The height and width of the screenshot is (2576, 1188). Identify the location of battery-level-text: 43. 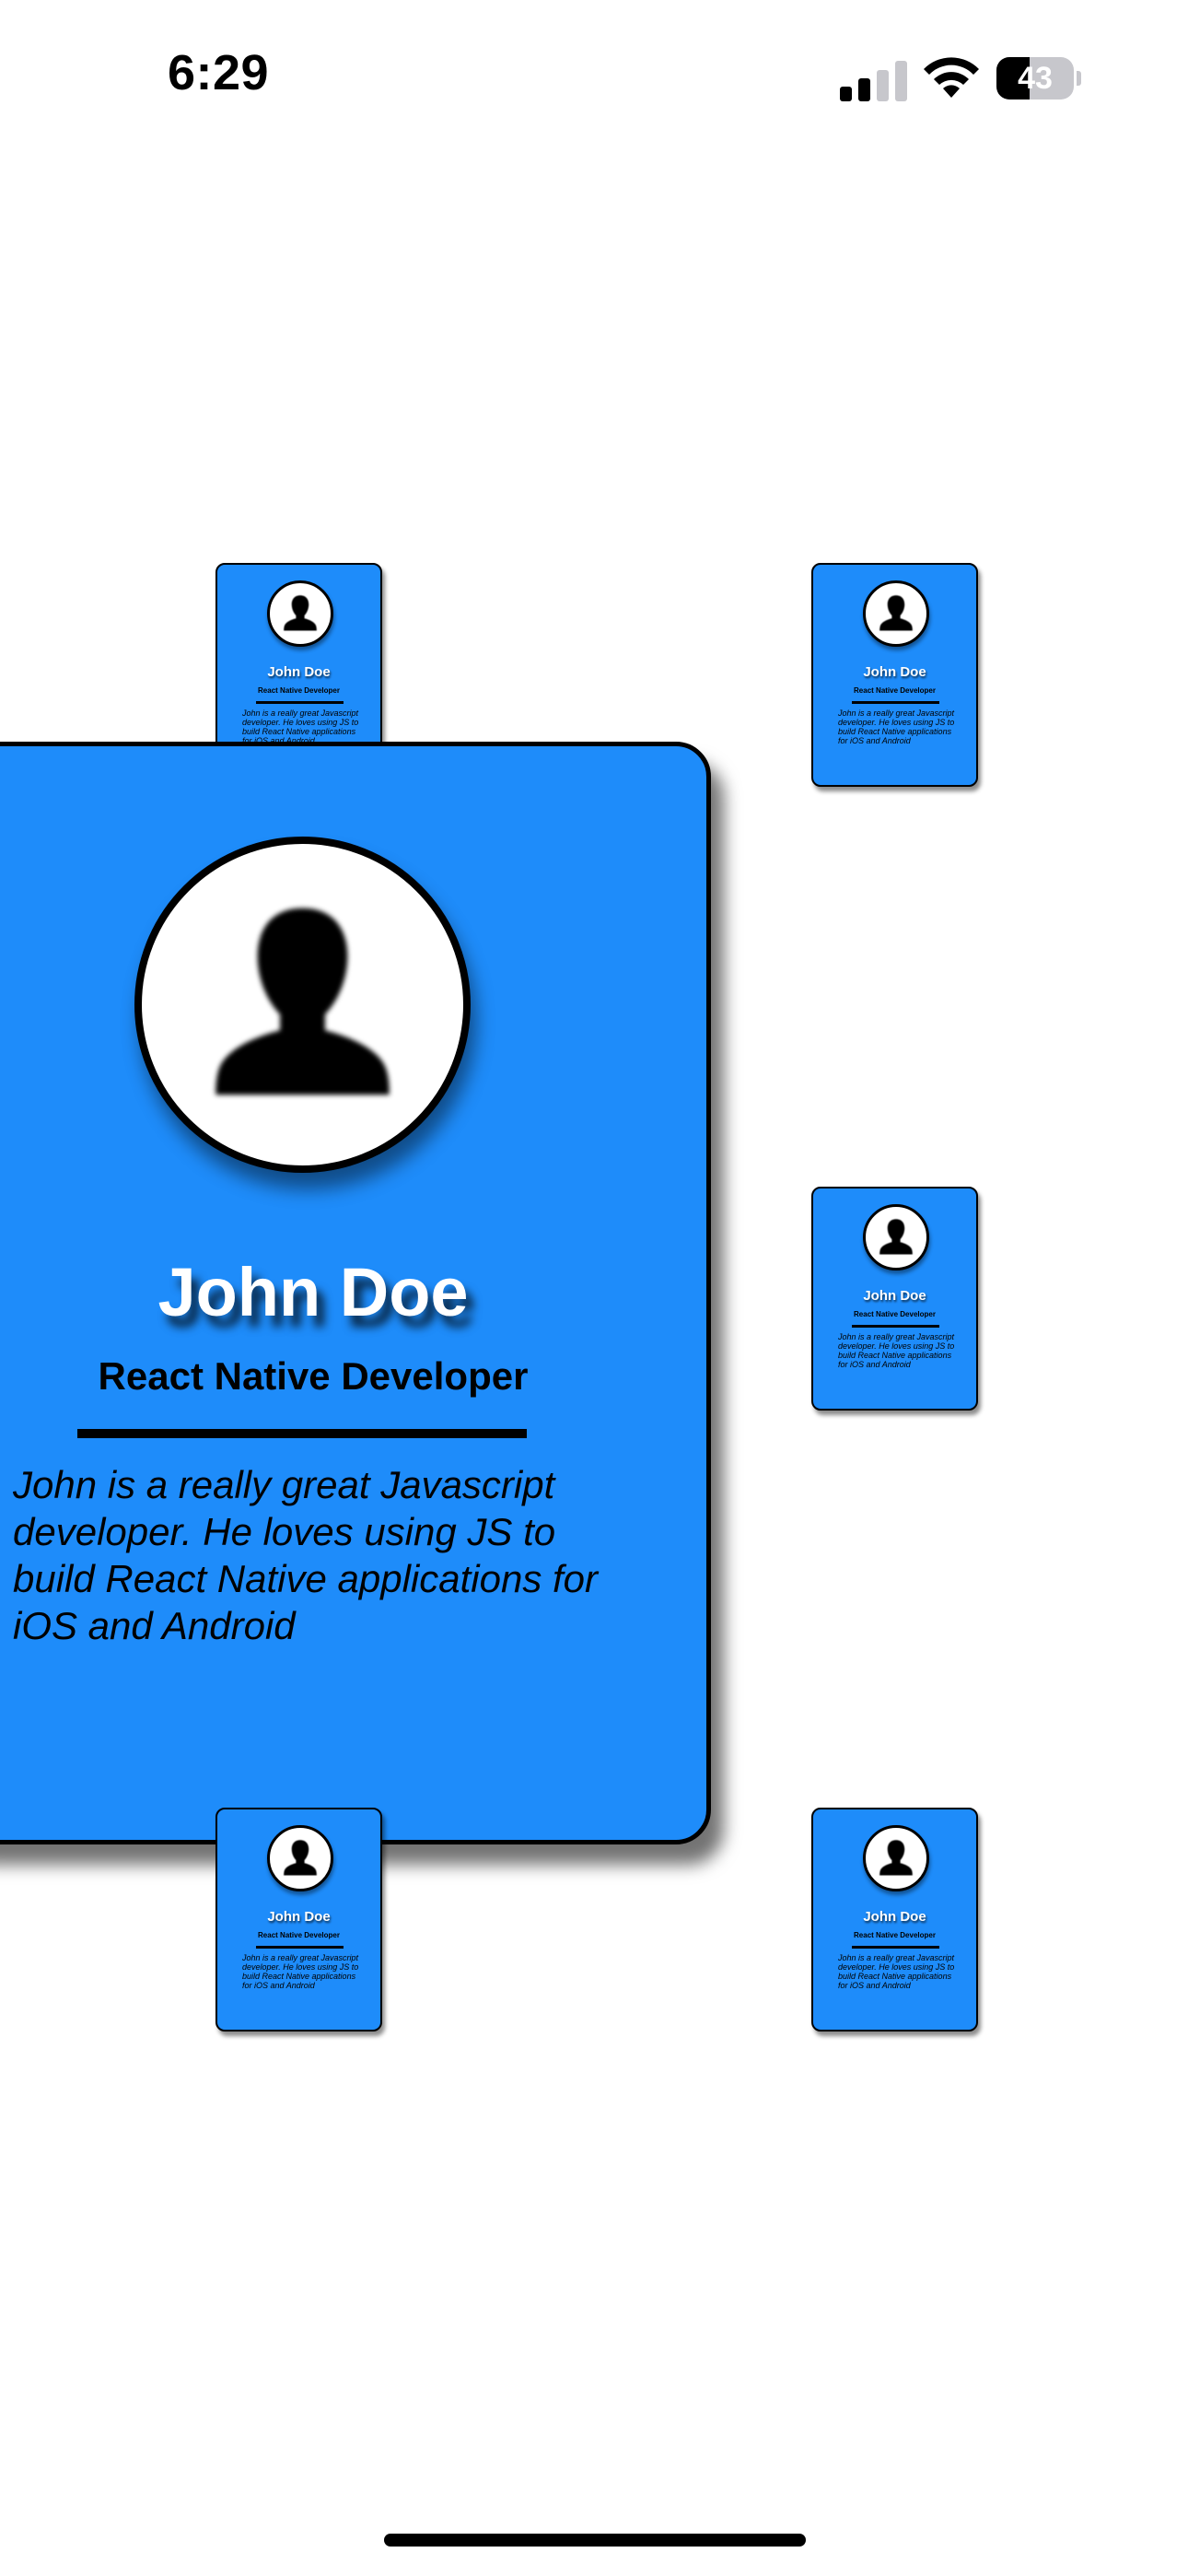
(1035, 78).